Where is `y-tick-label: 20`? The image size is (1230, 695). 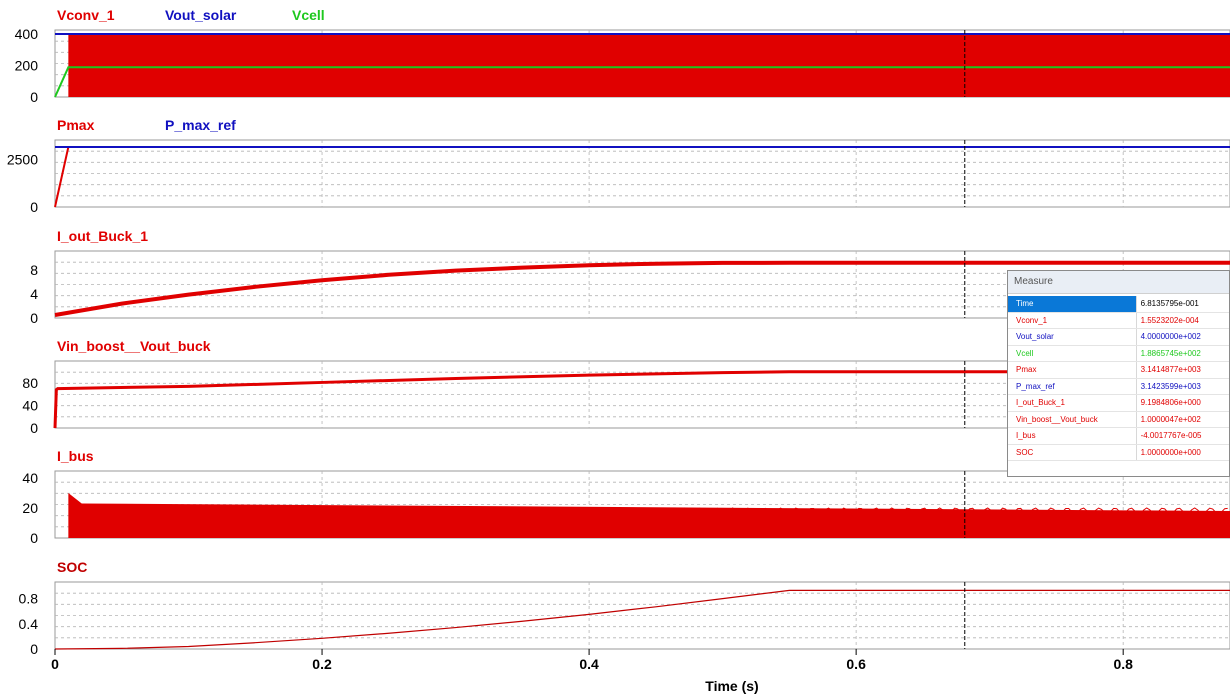
y-tick-label: 20 is located at coordinates (30, 508).